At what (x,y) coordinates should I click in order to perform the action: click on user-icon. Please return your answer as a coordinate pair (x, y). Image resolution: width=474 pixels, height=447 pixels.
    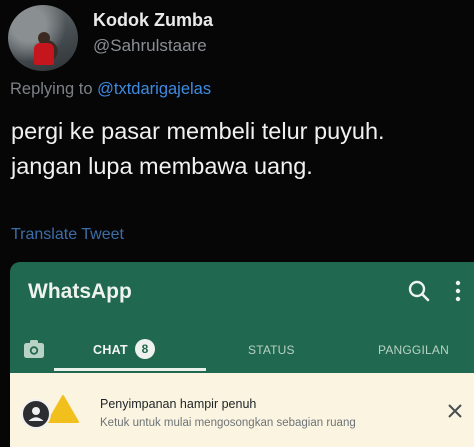
    Looking at the image, I should click on (36, 414).